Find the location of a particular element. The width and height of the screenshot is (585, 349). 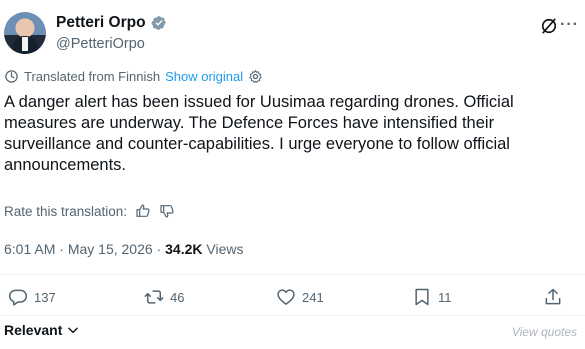

grok-icon is located at coordinates (549, 26).